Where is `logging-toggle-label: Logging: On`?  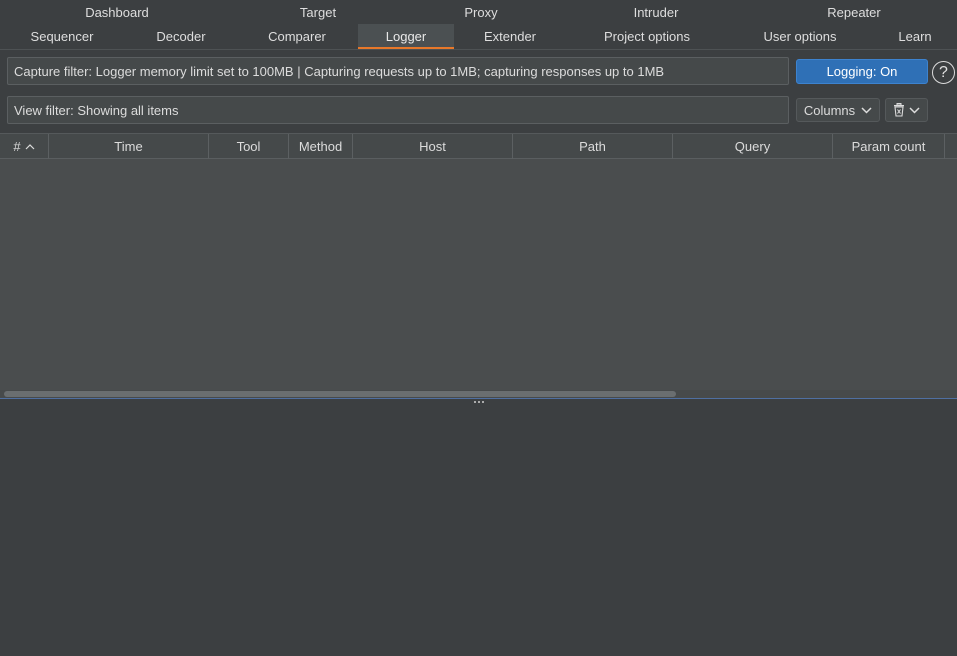 logging-toggle-label: Logging: On is located at coordinates (862, 71).